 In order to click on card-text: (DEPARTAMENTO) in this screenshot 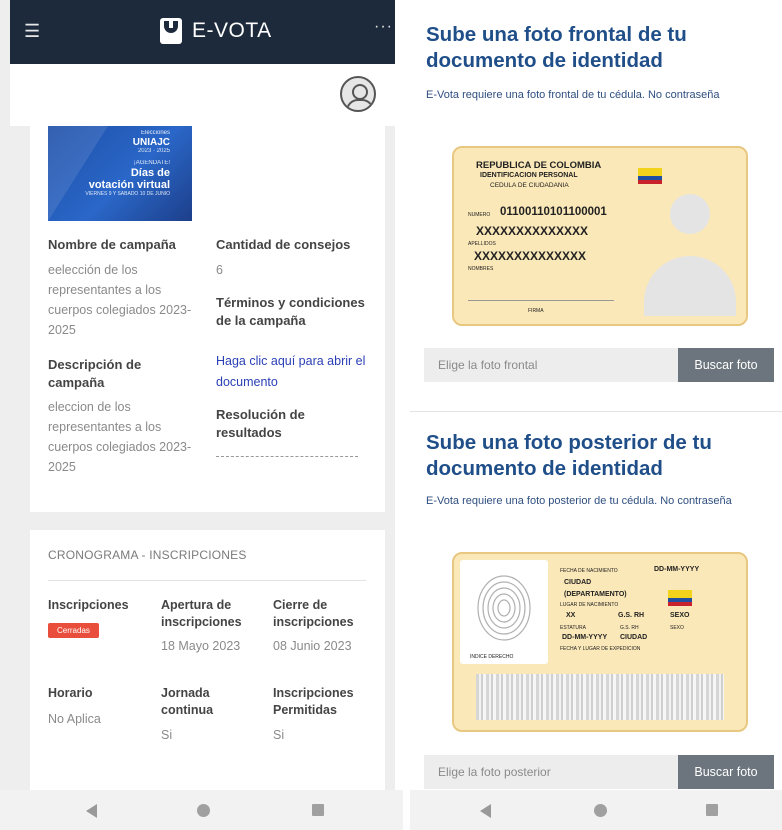, I will do `click(595, 594)`.